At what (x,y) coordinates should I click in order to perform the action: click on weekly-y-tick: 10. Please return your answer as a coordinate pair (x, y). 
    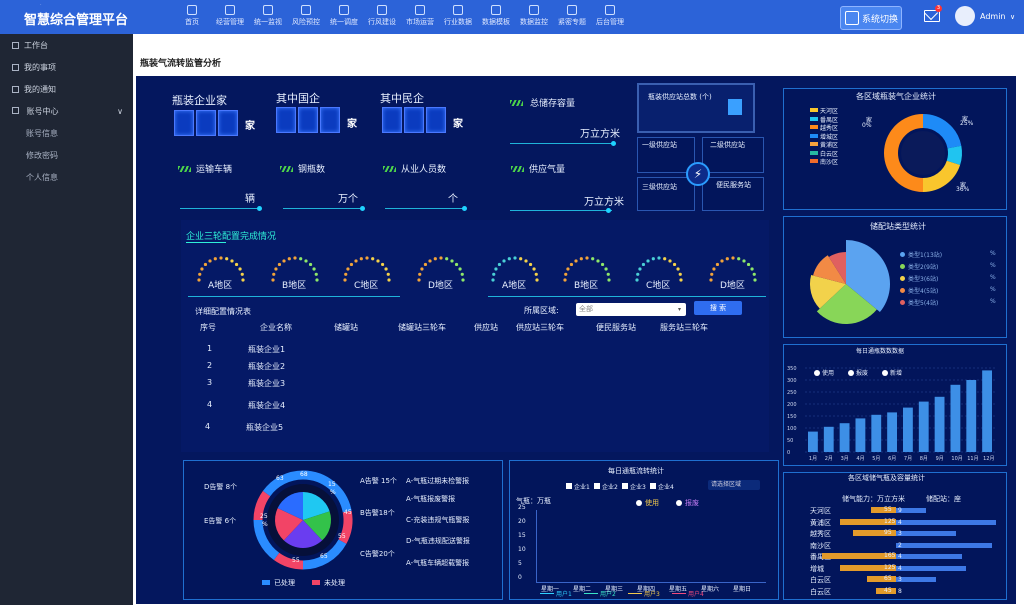
    Looking at the image, I should click on (522, 549).